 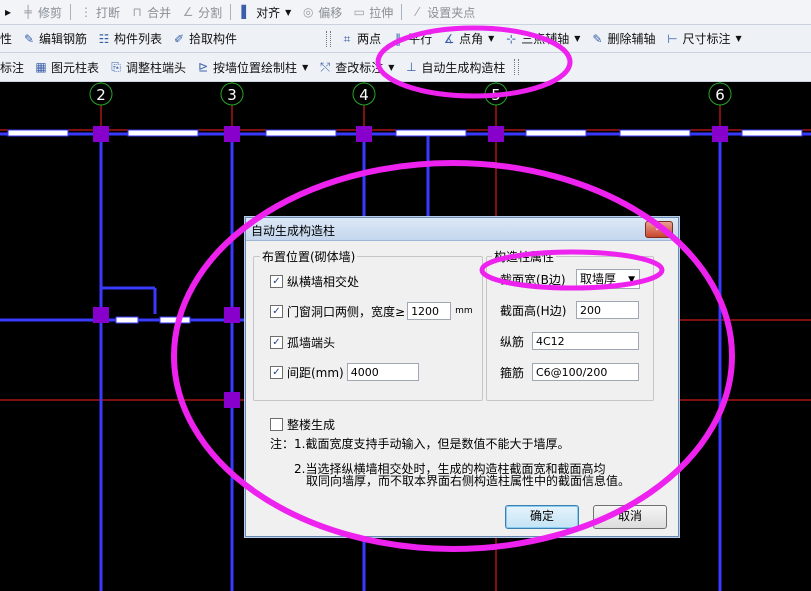 What do you see at coordinates (659, 229) in the screenshot?
I see `close-button: ✕` at bounding box center [659, 229].